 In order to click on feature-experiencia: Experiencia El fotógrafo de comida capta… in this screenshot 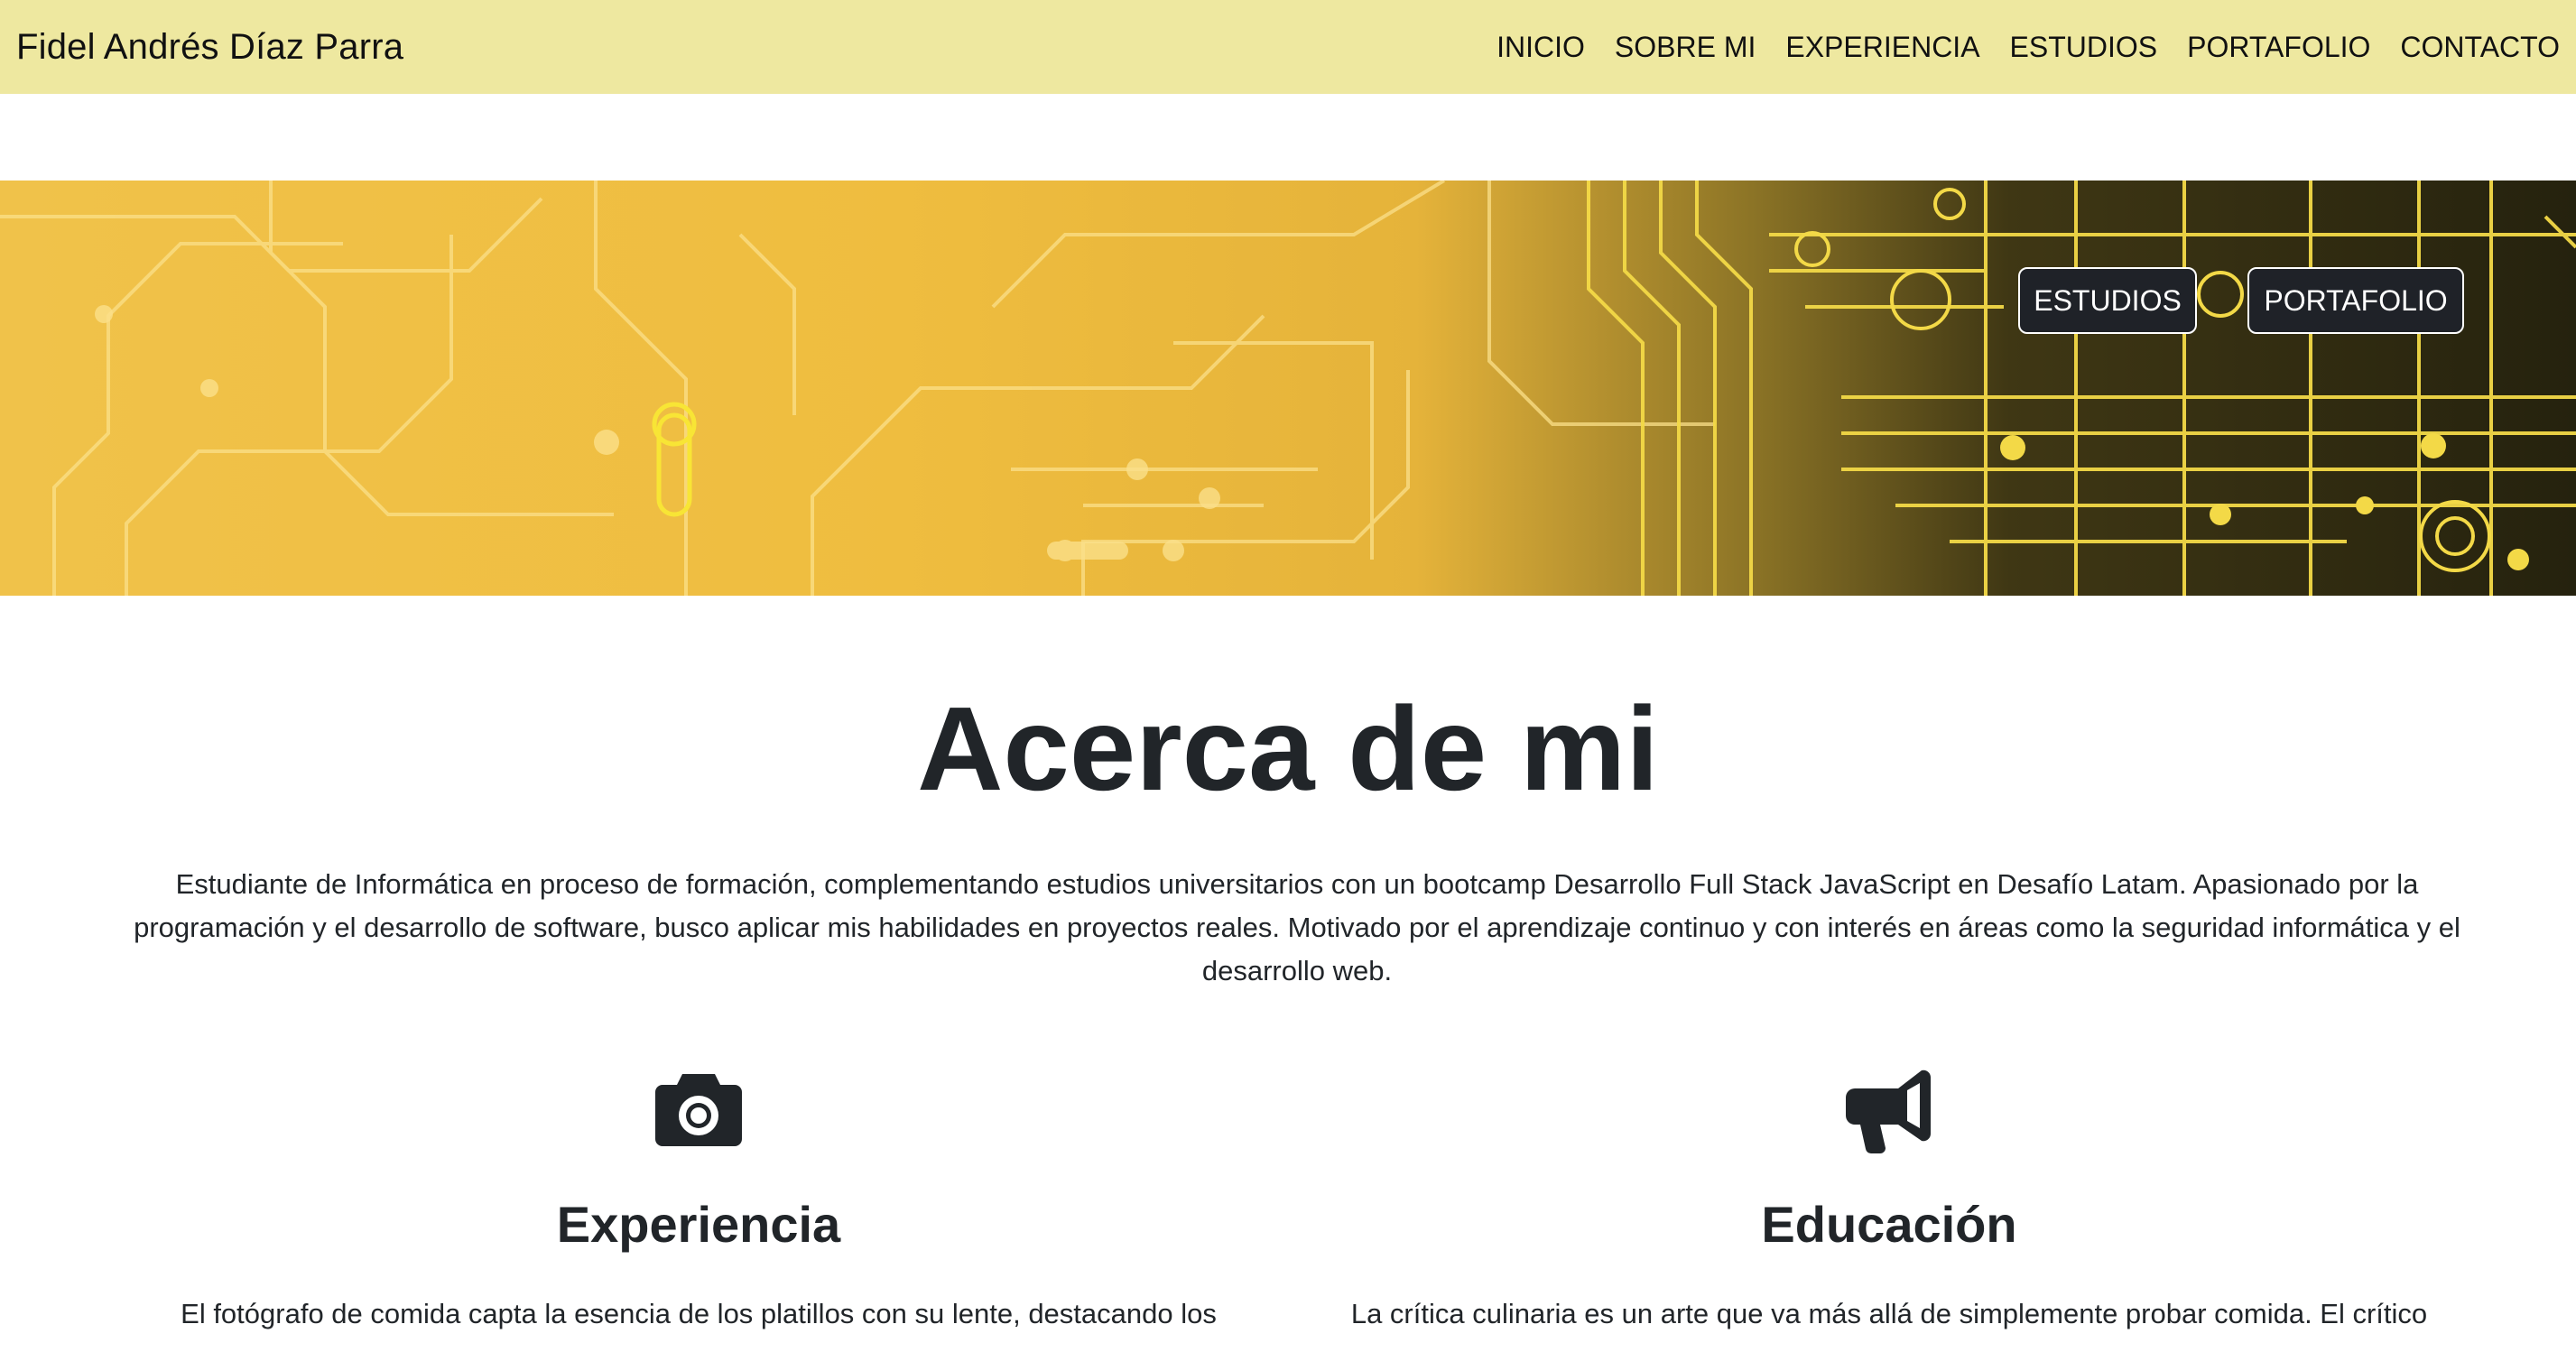, I will do `click(698, 1200)`.